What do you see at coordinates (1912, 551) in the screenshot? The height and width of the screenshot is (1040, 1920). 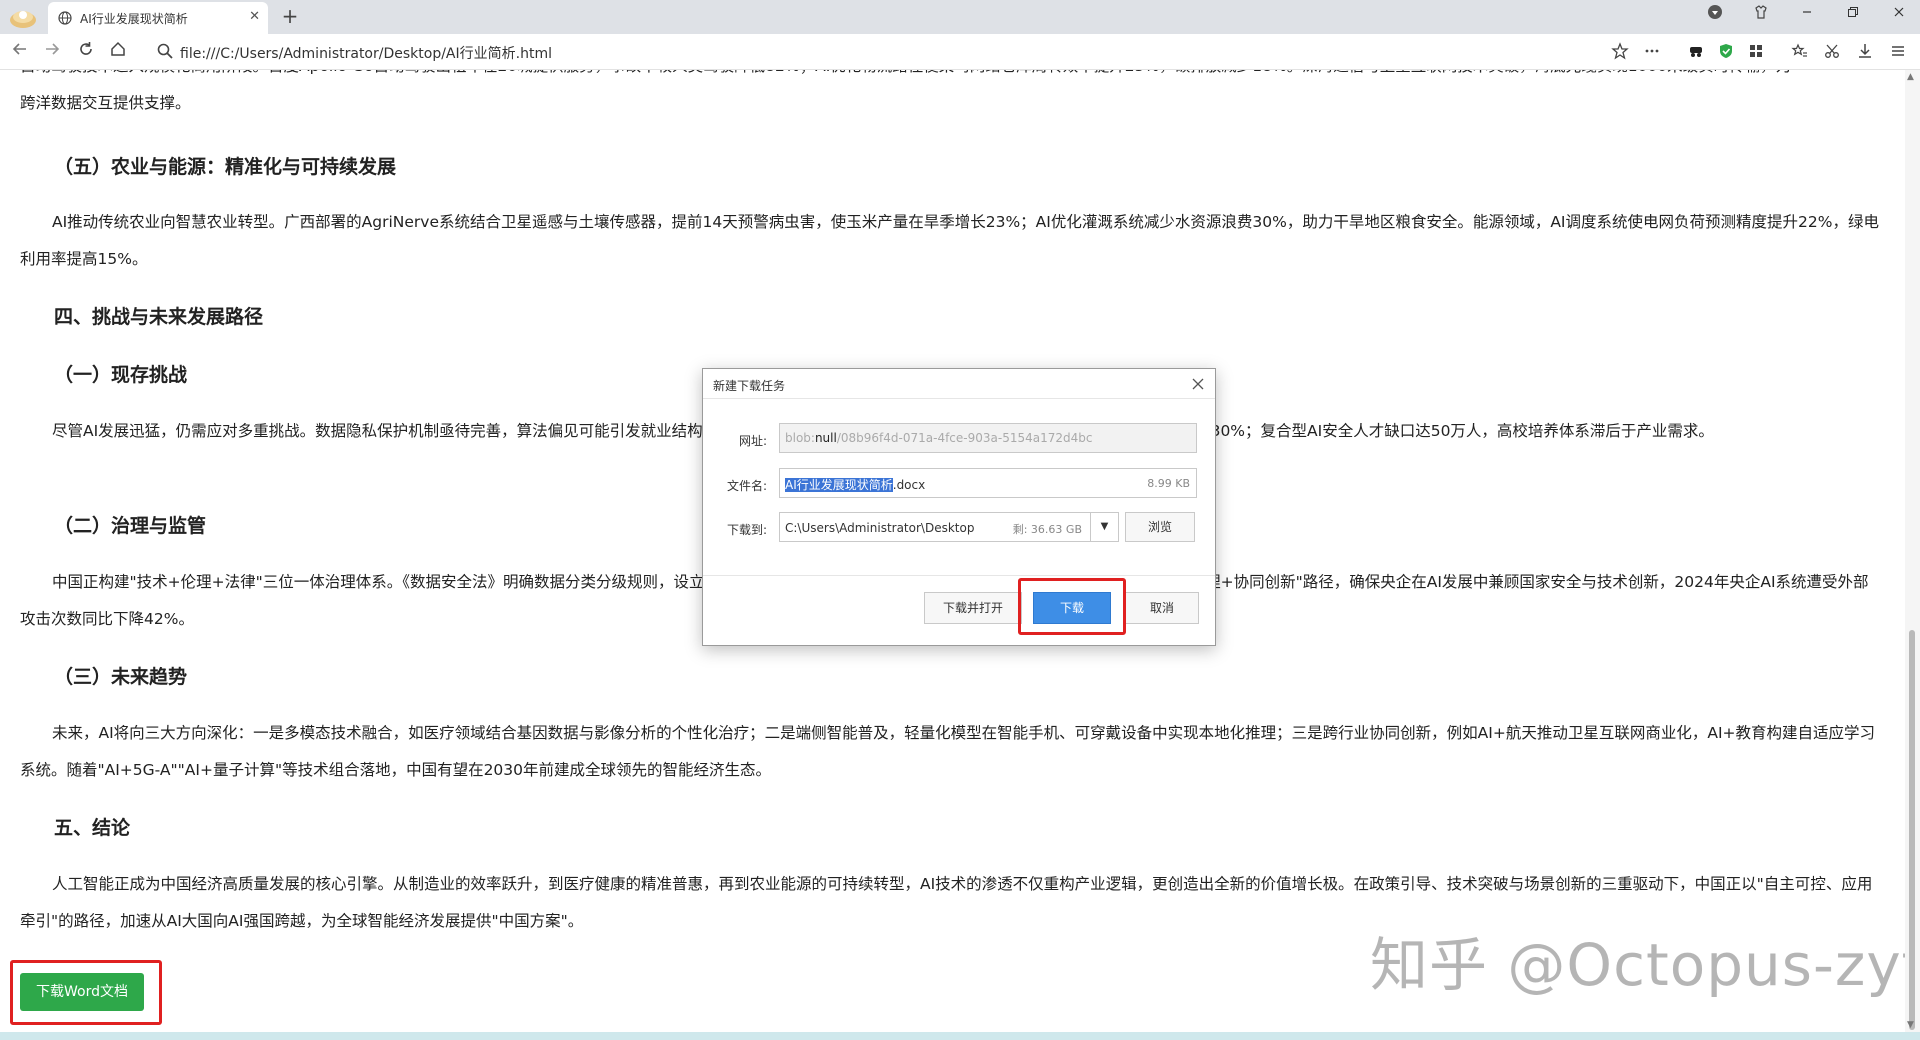 I see `scrollbar: ▲ ▼` at bounding box center [1912, 551].